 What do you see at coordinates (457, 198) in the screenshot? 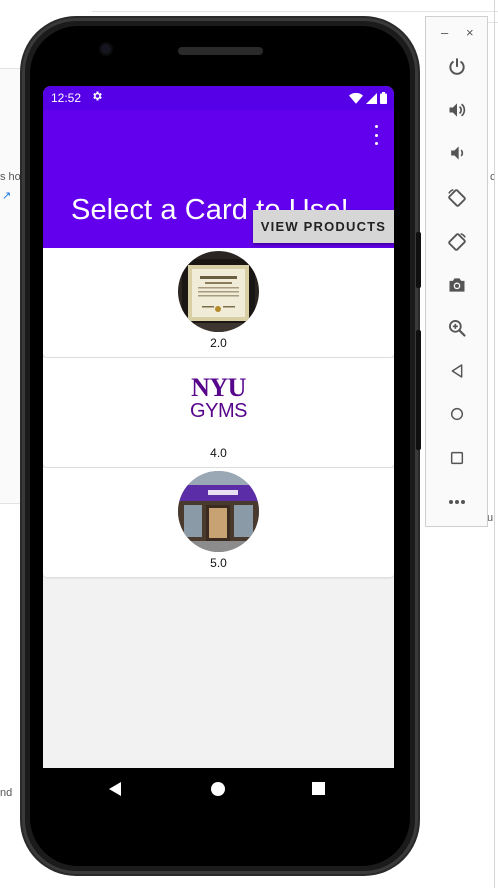
I see `rotate-left-icon` at bounding box center [457, 198].